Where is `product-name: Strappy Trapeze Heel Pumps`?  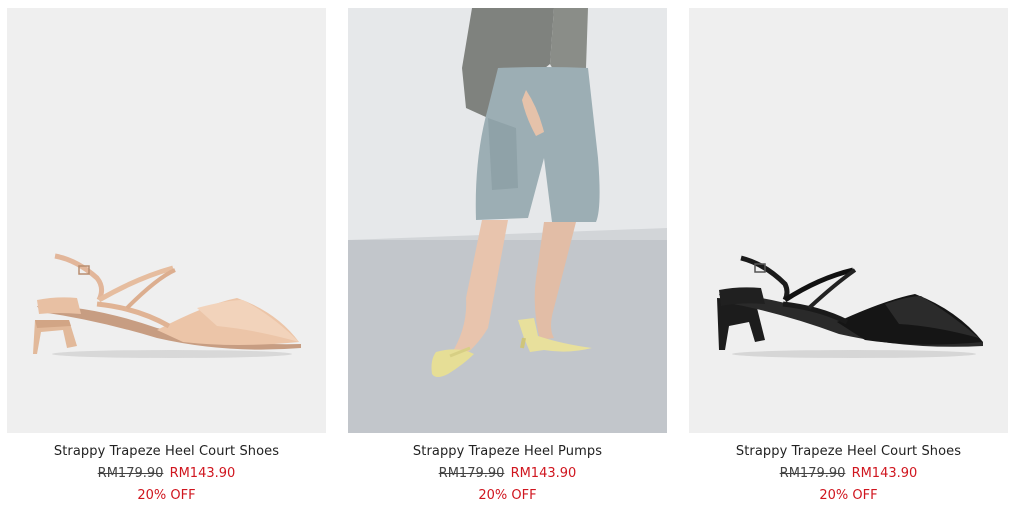 product-name: Strappy Trapeze Heel Pumps is located at coordinates (507, 451).